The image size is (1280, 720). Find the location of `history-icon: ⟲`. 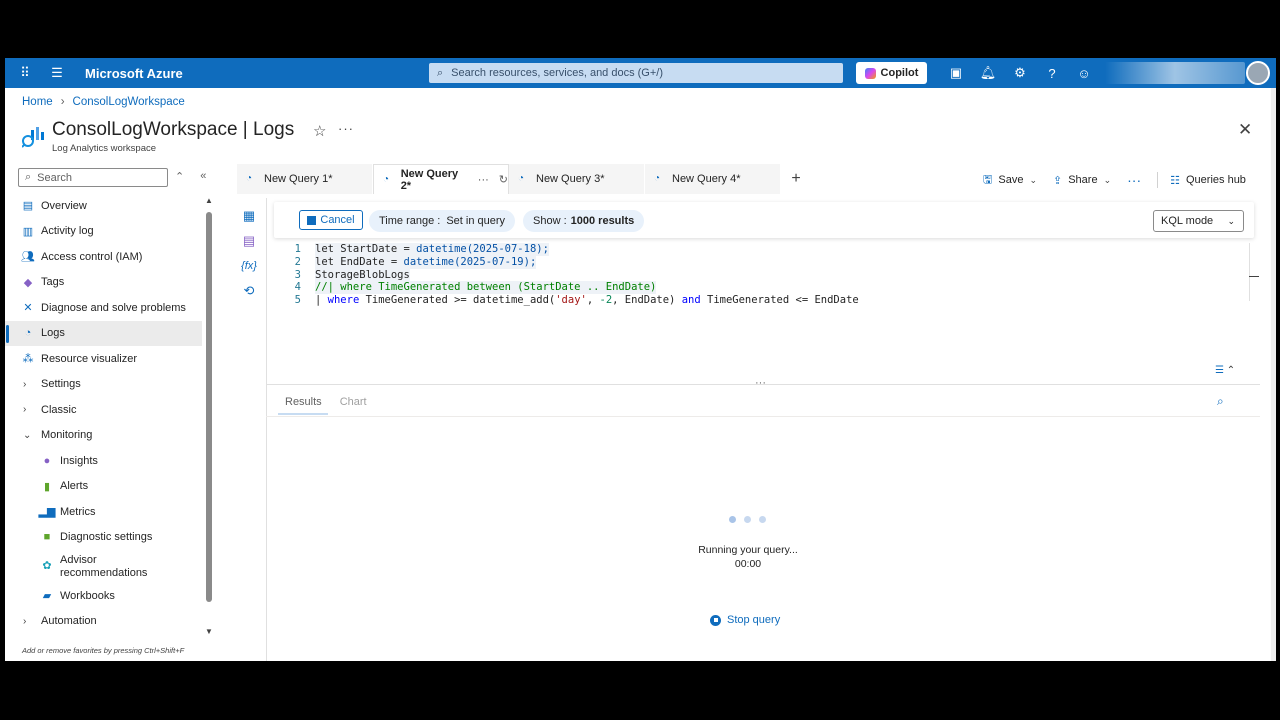

history-icon: ⟲ is located at coordinates (249, 291).